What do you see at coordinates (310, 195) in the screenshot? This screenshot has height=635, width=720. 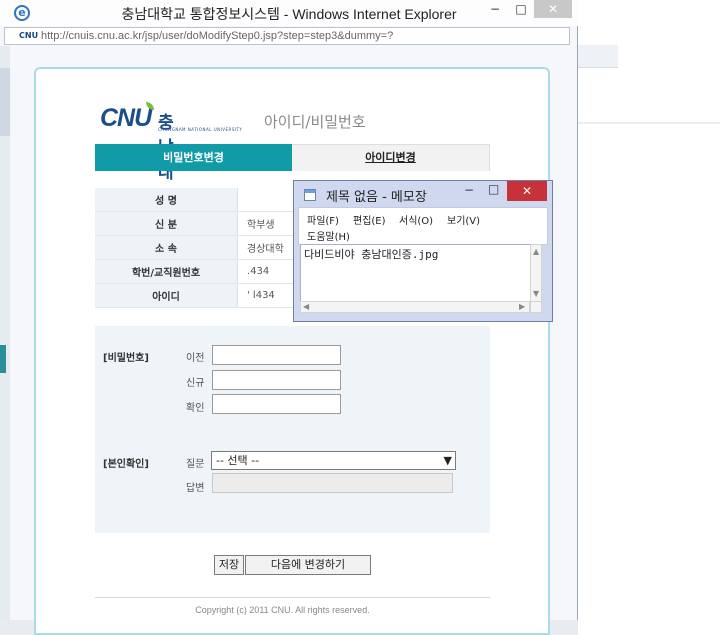 I see `notepad-icon` at bounding box center [310, 195].